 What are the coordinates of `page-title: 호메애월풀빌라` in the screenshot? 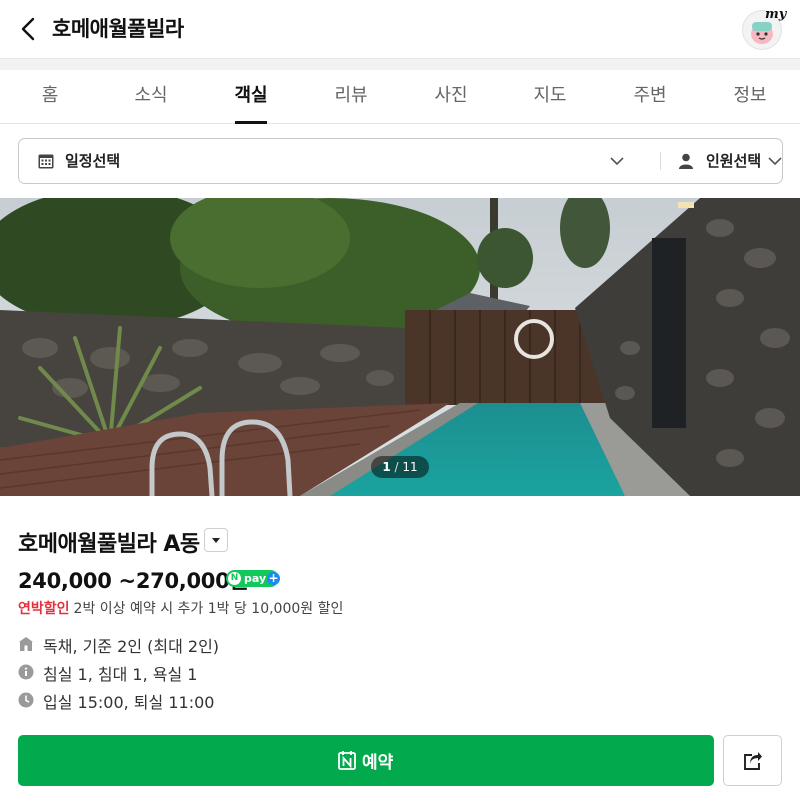 It's located at (118, 29).